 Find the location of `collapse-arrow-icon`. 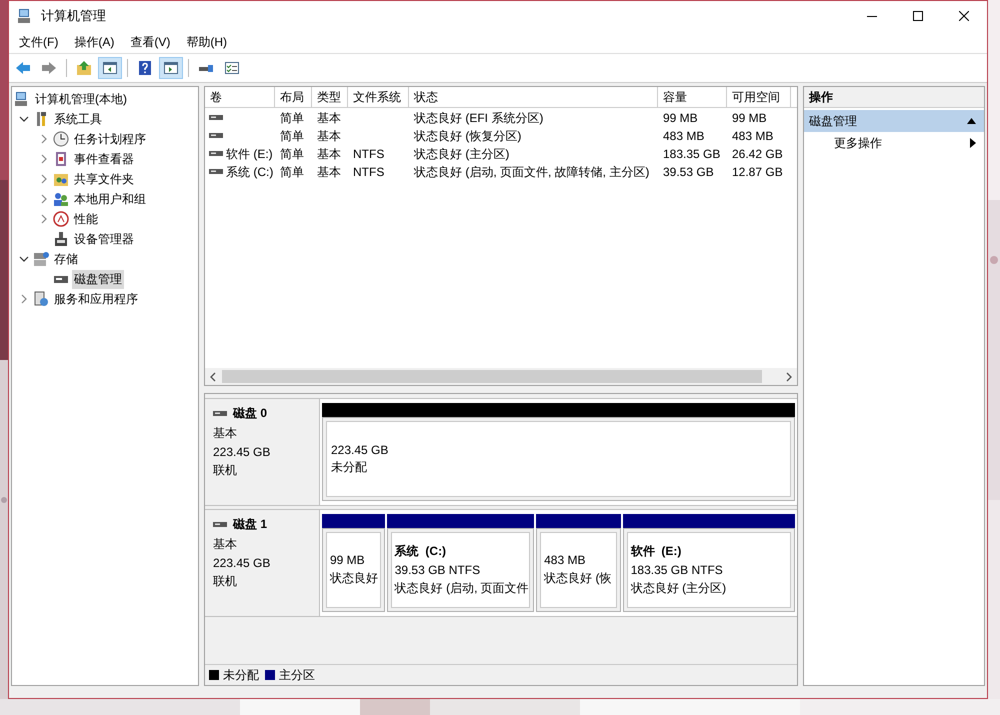

collapse-arrow-icon is located at coordinates (971, 121).